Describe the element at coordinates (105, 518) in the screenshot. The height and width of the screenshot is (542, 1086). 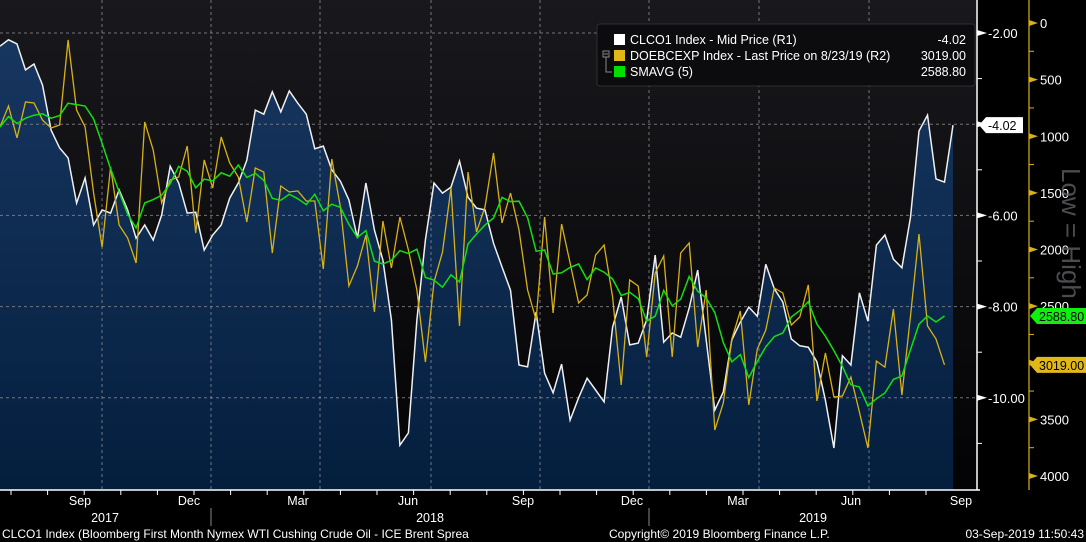
I see `x-axis-year-label: 2017` at that location.